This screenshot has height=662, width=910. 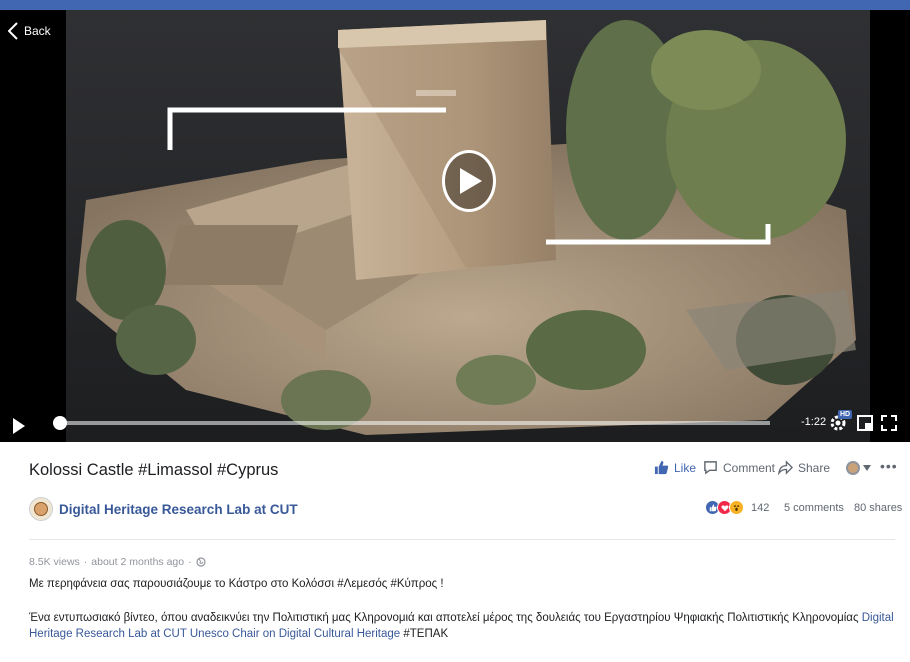 I want to click on page-logo-icon, so click(x=41, y=509).